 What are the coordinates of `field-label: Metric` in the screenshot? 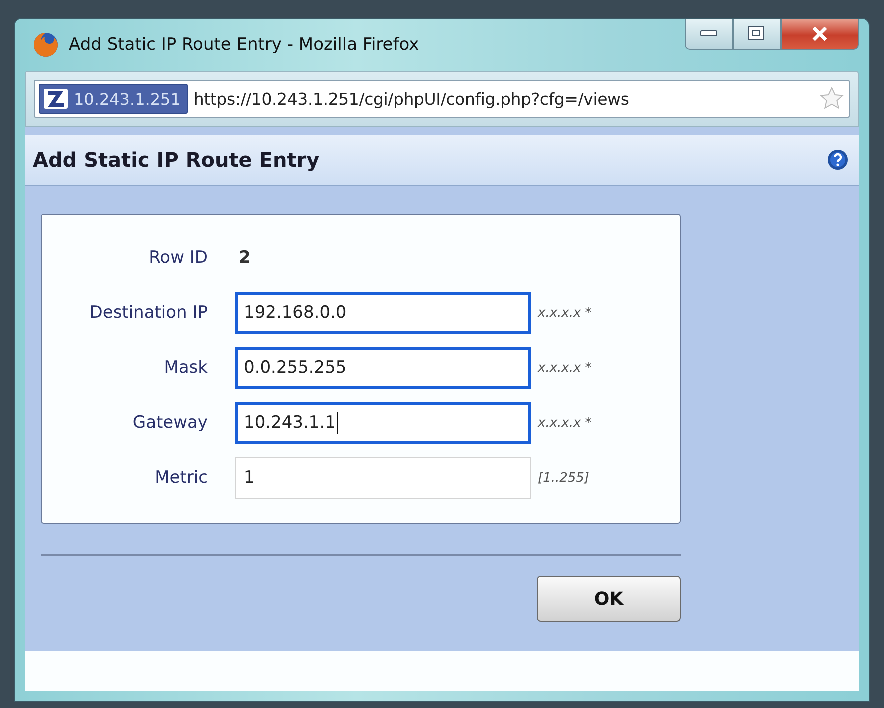 It's located at (181, 478).